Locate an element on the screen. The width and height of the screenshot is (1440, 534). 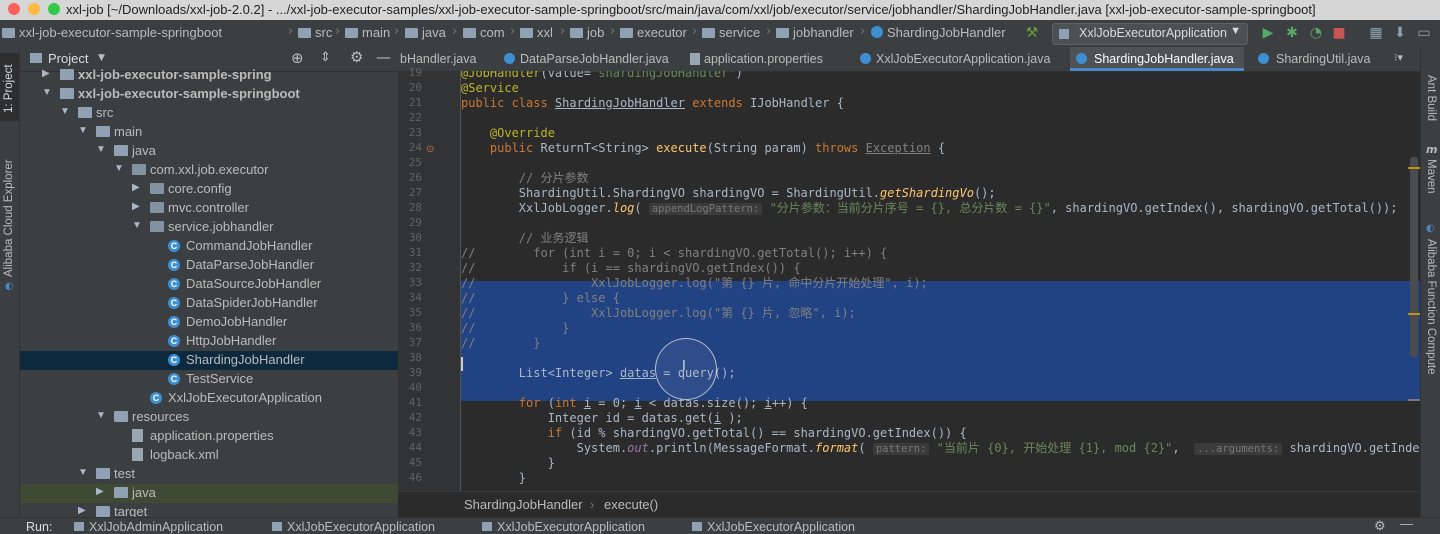
tree-item: C TestService is located at coordinates (209, 379).